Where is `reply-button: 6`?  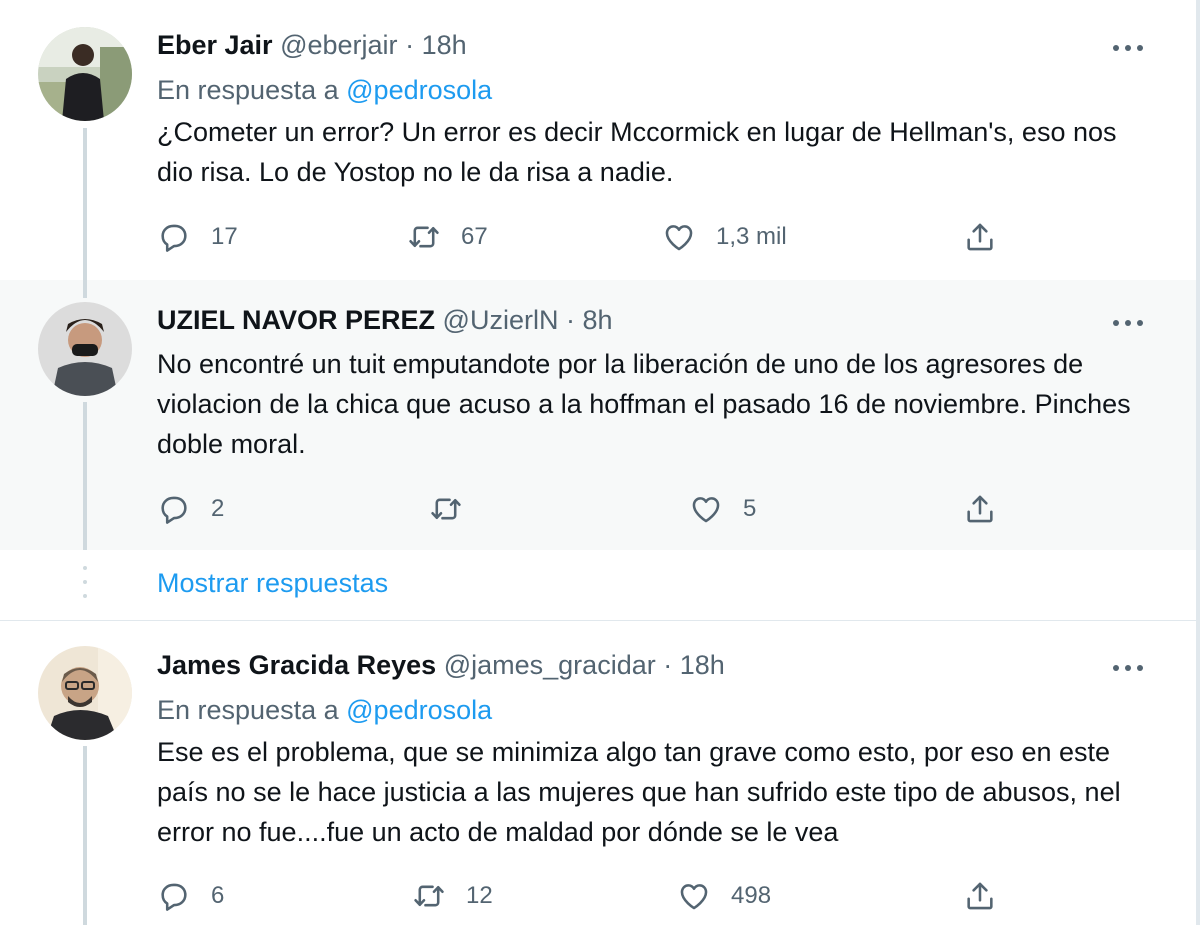 reply-button: 6 is located at coordinates (190, 896).